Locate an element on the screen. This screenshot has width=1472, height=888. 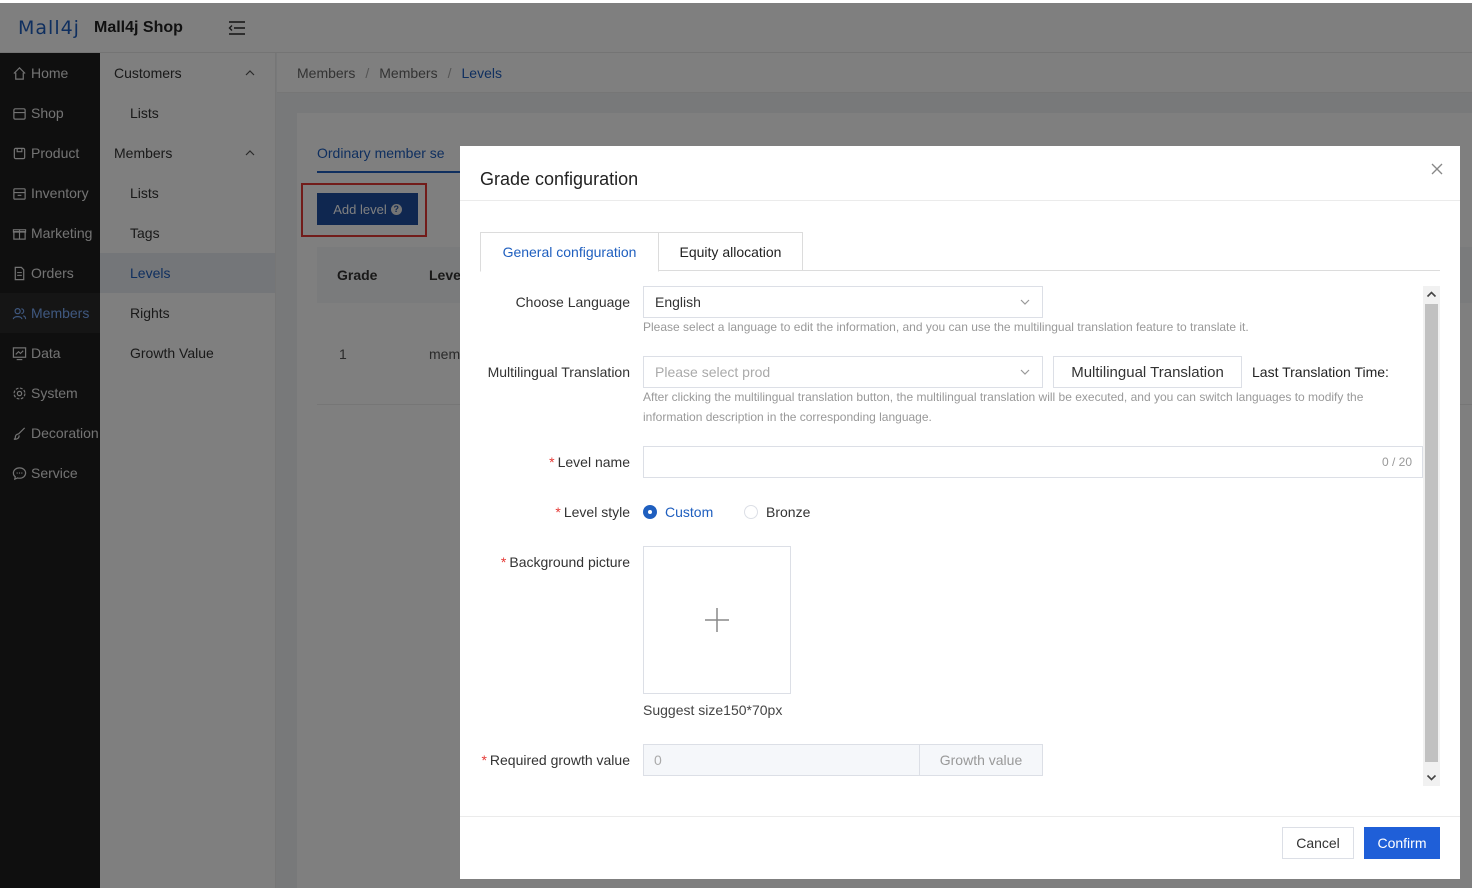
cancel-button: Cancel is located at coordinates (1318, 843).